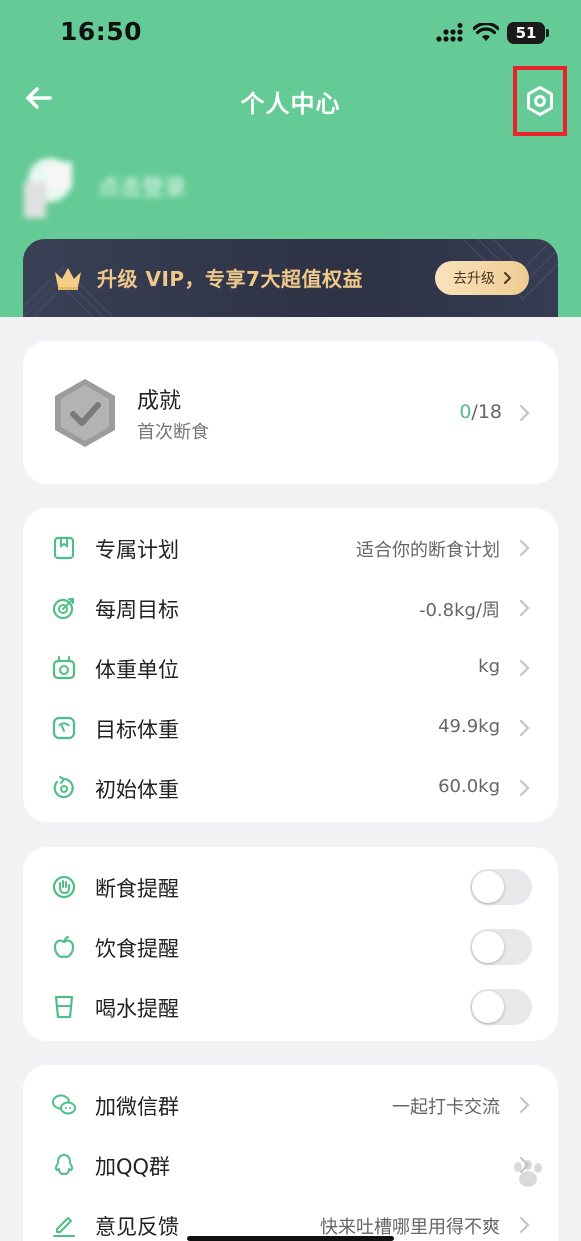  I want to click on reminders-card: 断食提醒 饮食提醒 喝水提醒, so click(290, 944).